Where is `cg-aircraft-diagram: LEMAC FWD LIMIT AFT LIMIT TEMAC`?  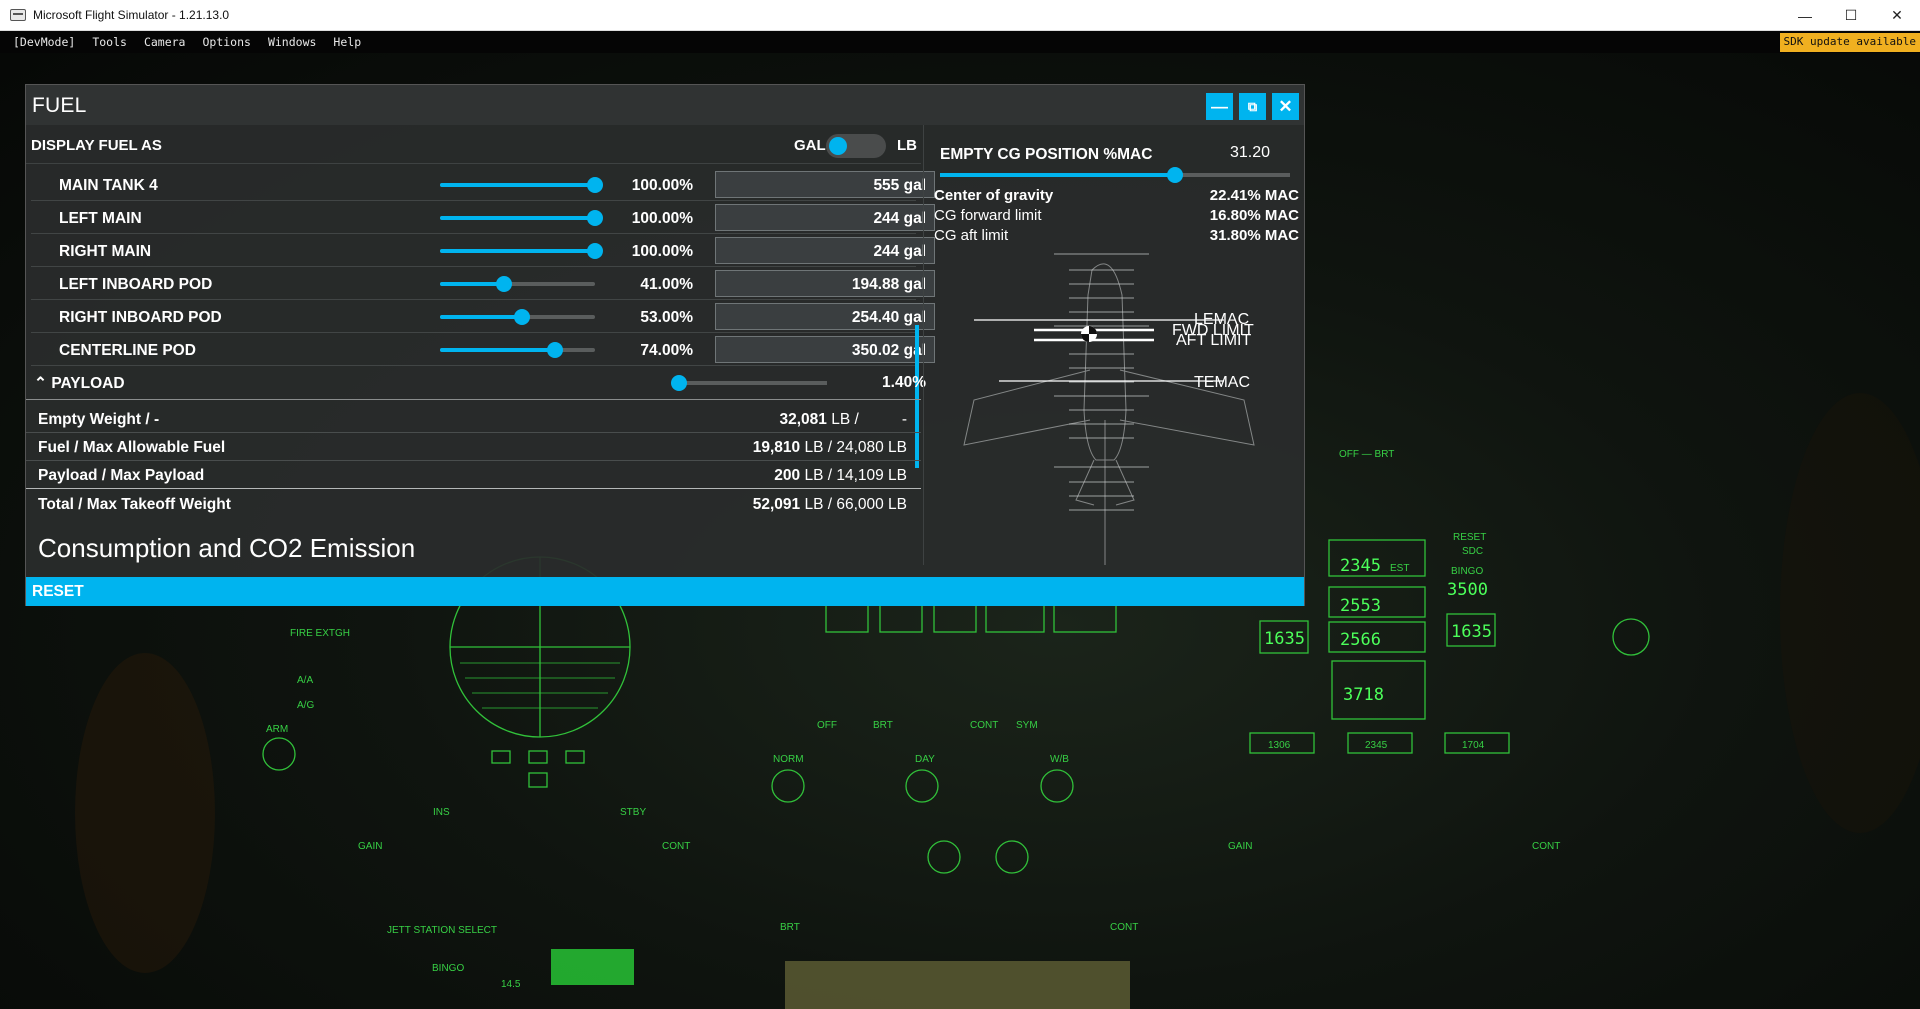 cg-aircraft-diagram: LEMAC FWD LIMIT AFT LIMIT TEMAC is located at coordinates (1109, 409).